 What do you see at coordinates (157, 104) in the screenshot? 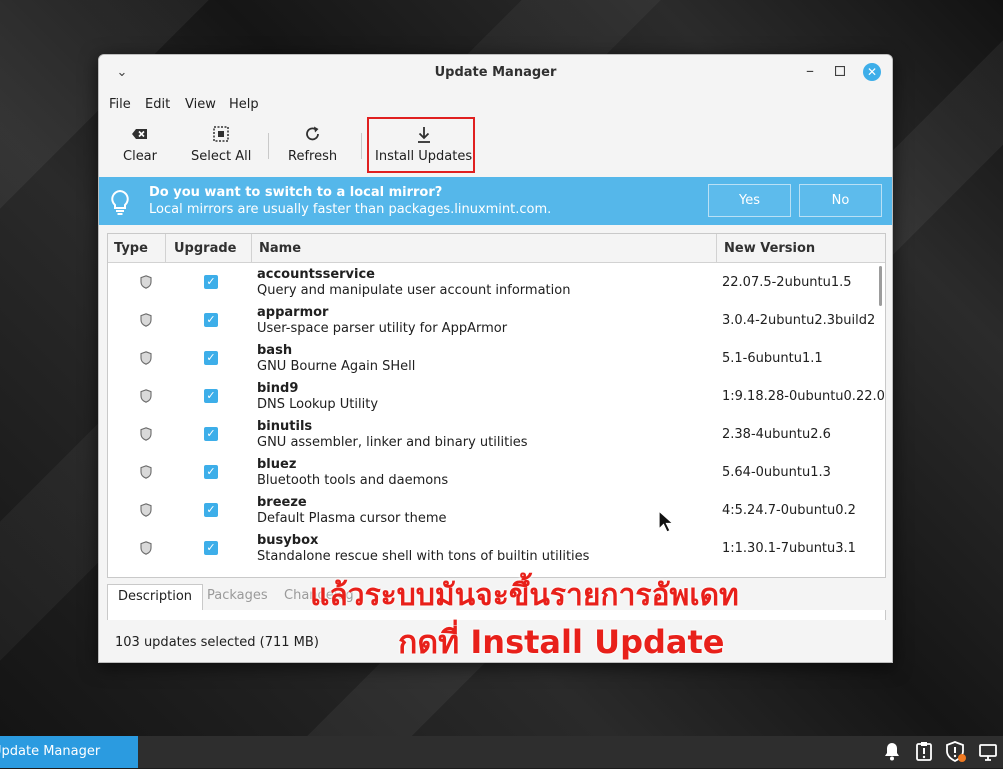
I see `menu-edit: Edit` at bounding box center [157, 104].